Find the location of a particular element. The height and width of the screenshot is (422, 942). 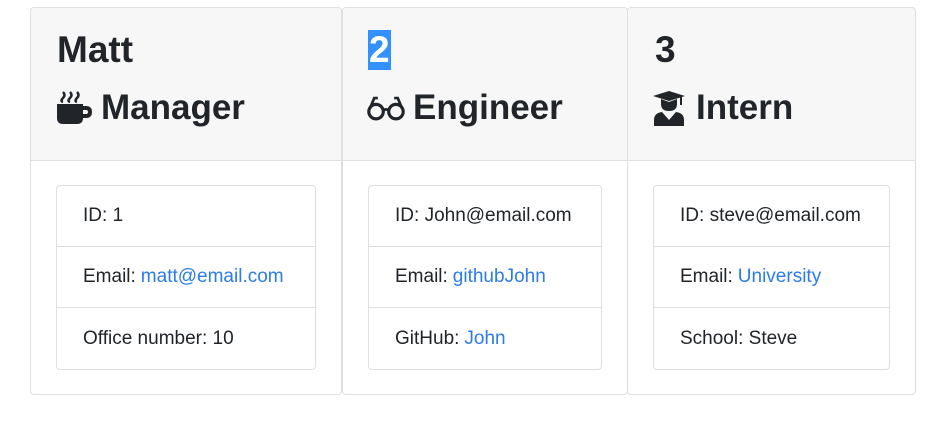

item-value: Steve is located at coordinates (773, 338).